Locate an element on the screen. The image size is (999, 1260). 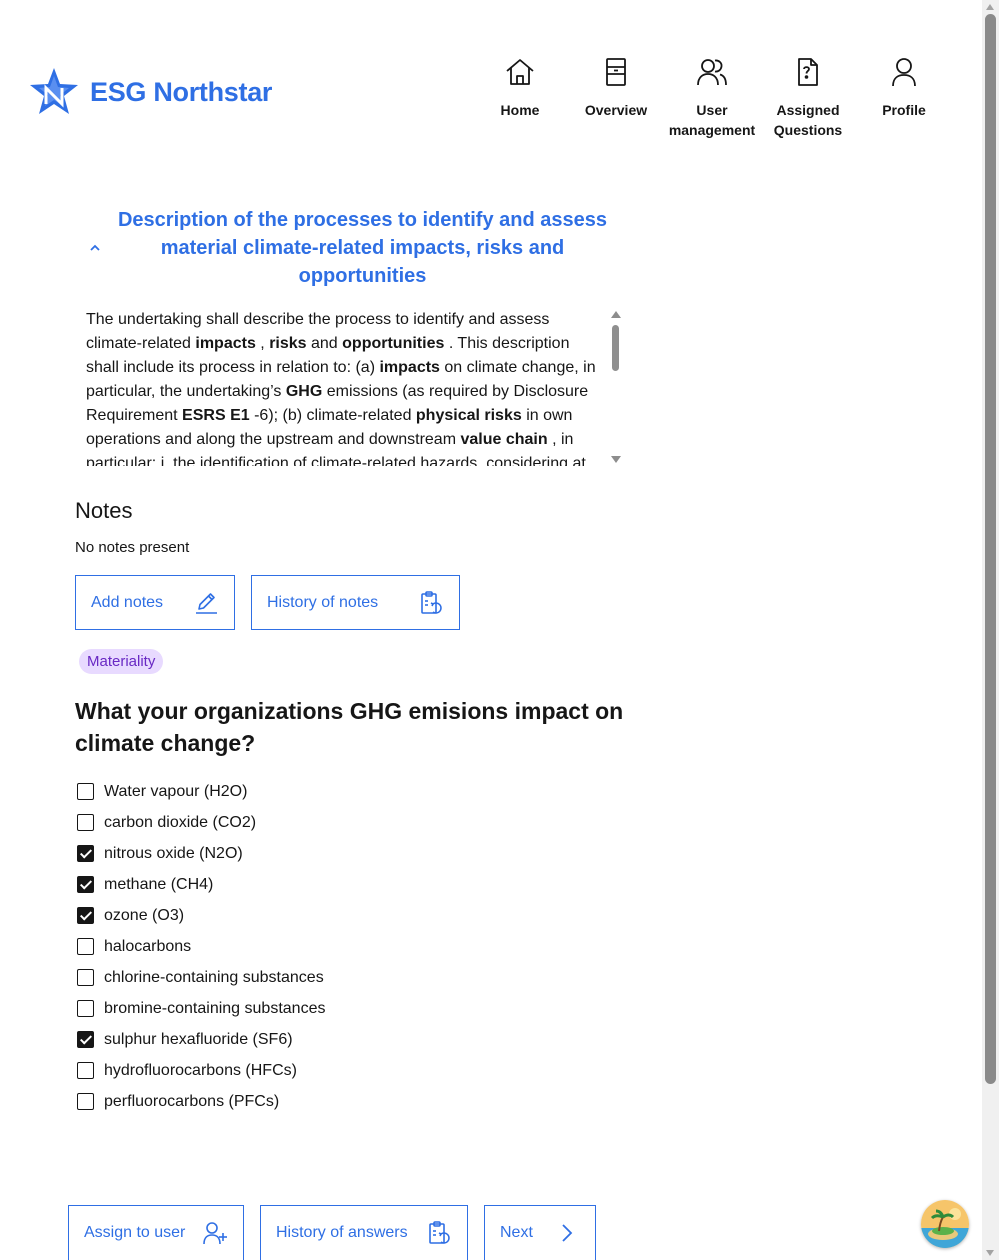
nav-label-home: Home is located at coordinates (520, 110).